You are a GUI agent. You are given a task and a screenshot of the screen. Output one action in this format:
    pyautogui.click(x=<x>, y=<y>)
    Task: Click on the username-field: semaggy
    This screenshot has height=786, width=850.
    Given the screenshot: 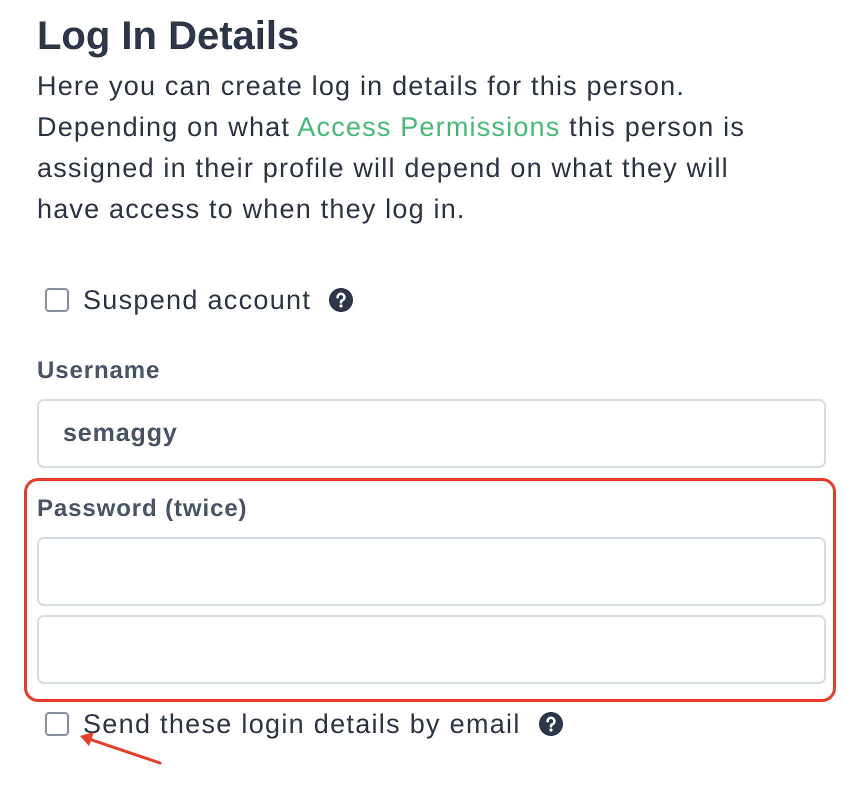 What is the action you would take?
    pyautogui.click(x=431, y=433)
    